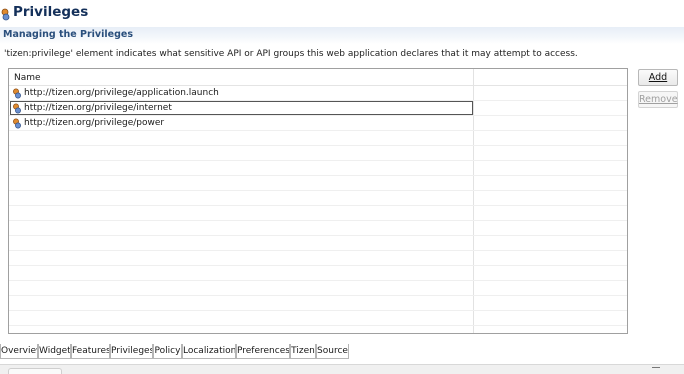  I want to click on column-header-name: Name, so click(27, 78).